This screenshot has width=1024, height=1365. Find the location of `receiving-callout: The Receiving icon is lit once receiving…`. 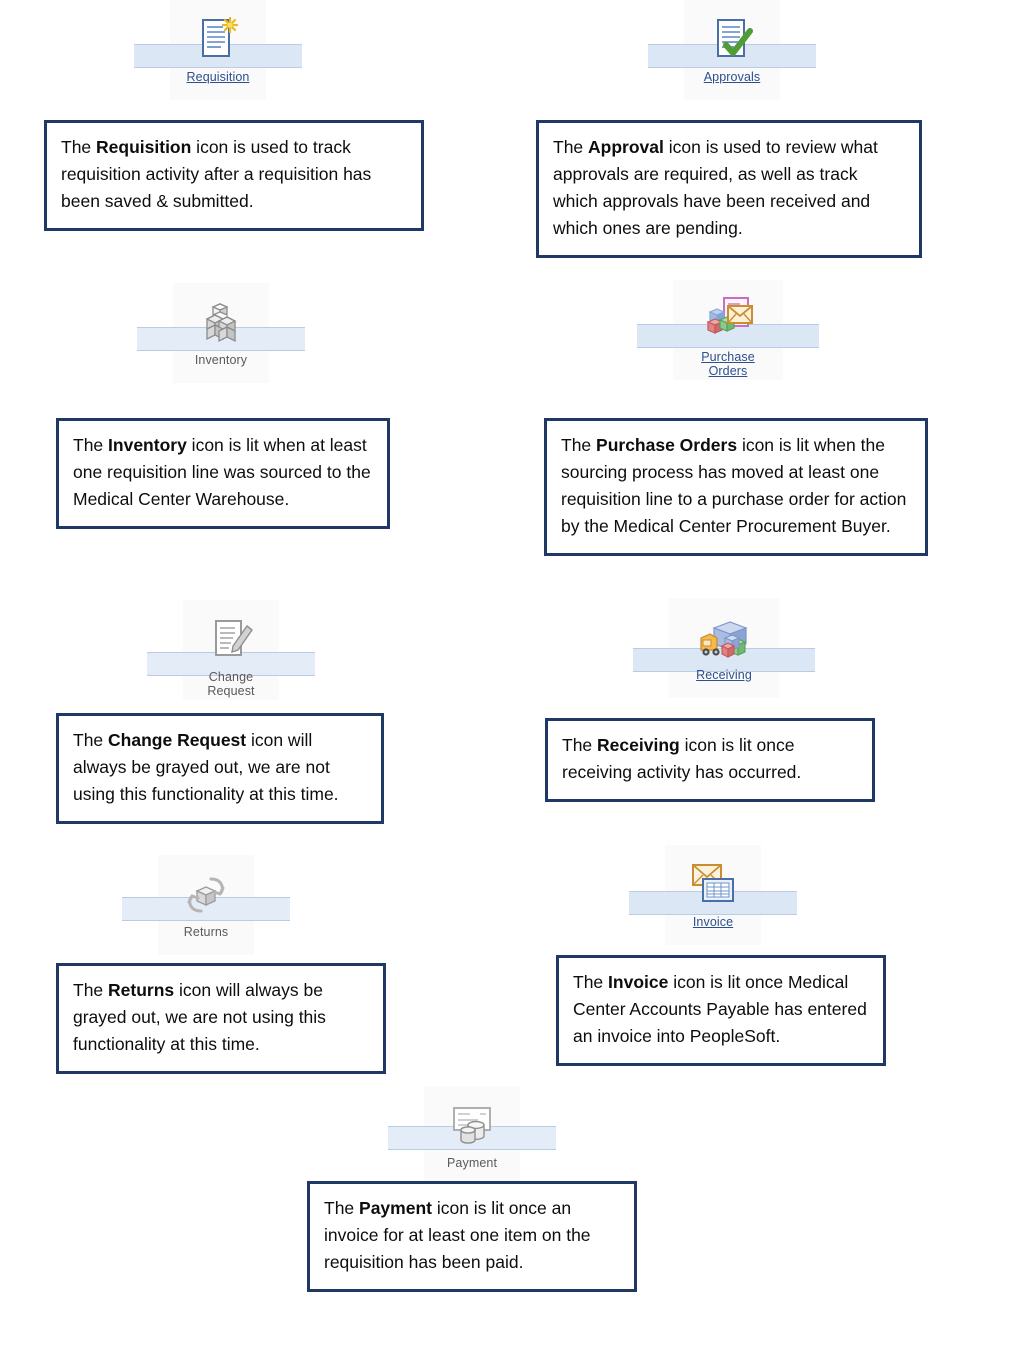

receiving-callout: The Receiving icon is lit once receiving… is located at coordinates (710, 760).